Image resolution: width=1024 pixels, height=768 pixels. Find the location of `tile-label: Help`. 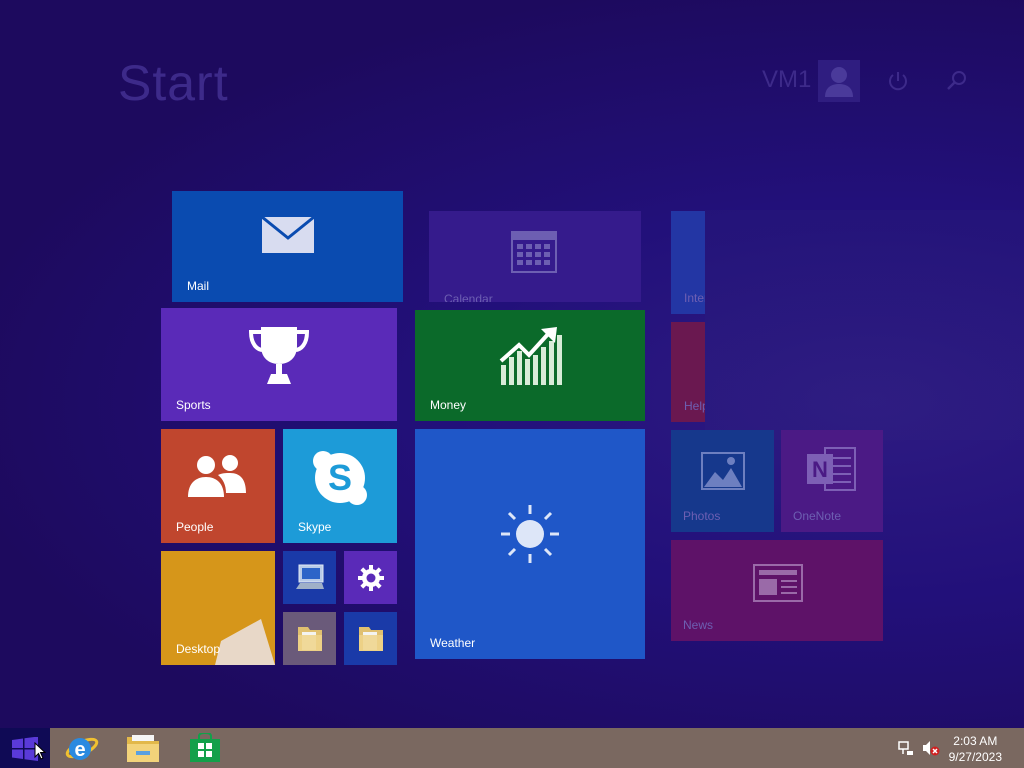

tile-label: Help is located at coordinates (694, 406).